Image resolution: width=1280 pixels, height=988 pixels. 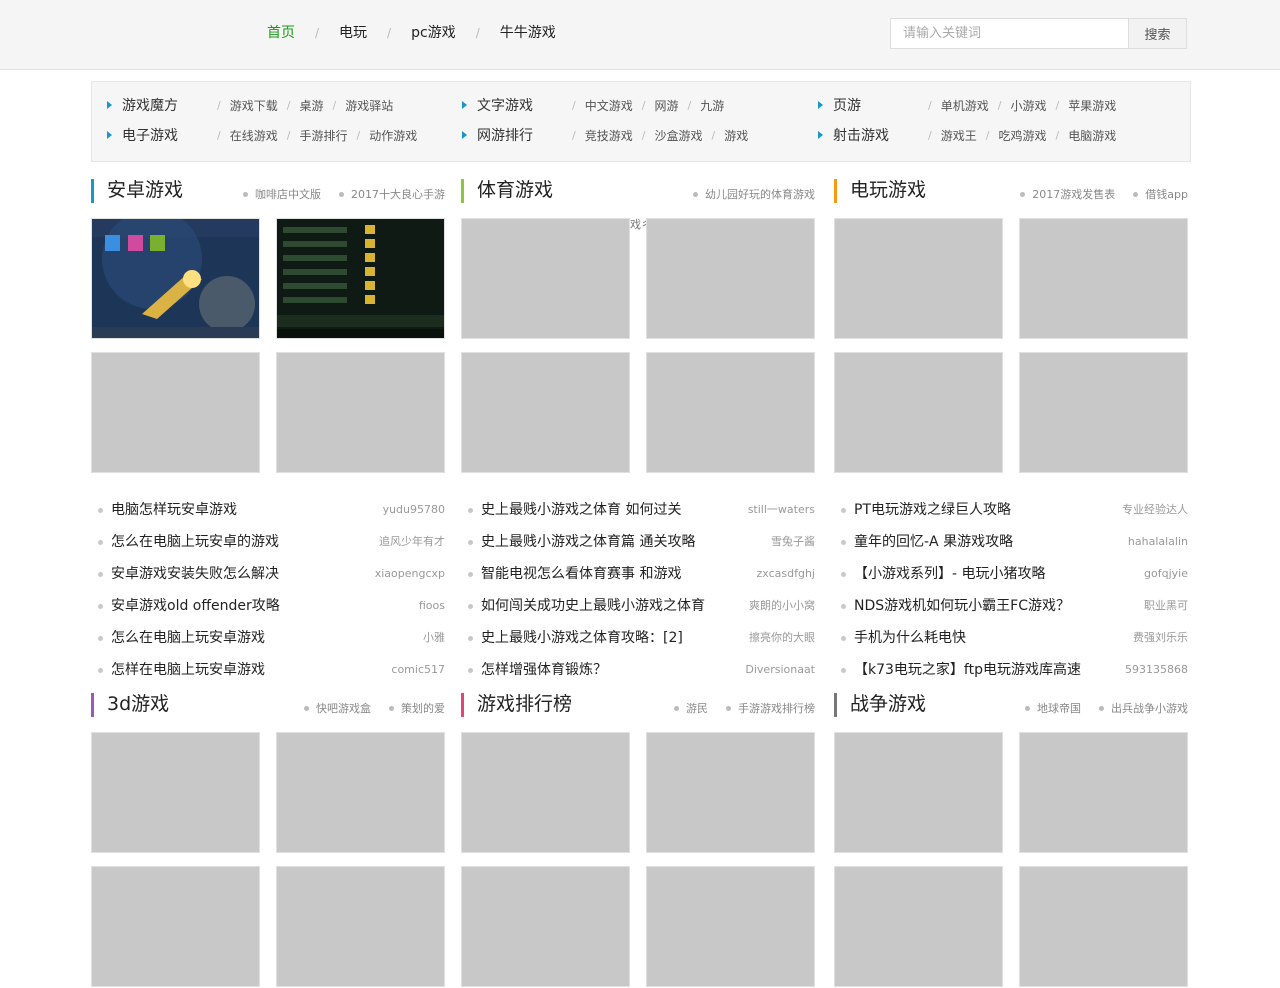 What do you see at coordinates (678, 135) in the screenshot?
I see `category-sub-link: 沙盒游戏` at bounding box center [678, 135].